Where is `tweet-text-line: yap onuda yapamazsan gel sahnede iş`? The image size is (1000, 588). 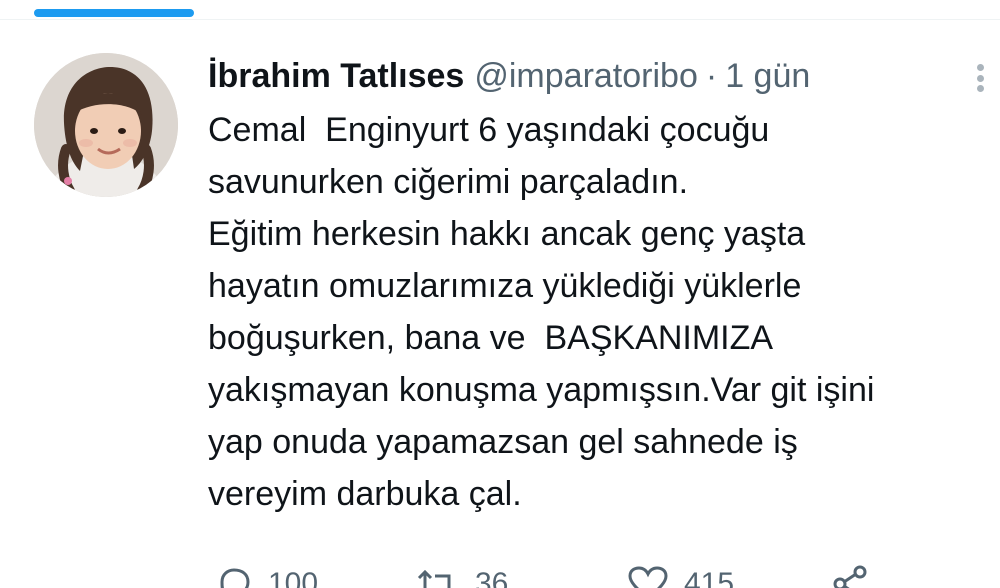
tweet-text-line: yap onuda yapamazsan gel sahnede iş is located at coordinates (503, 442).